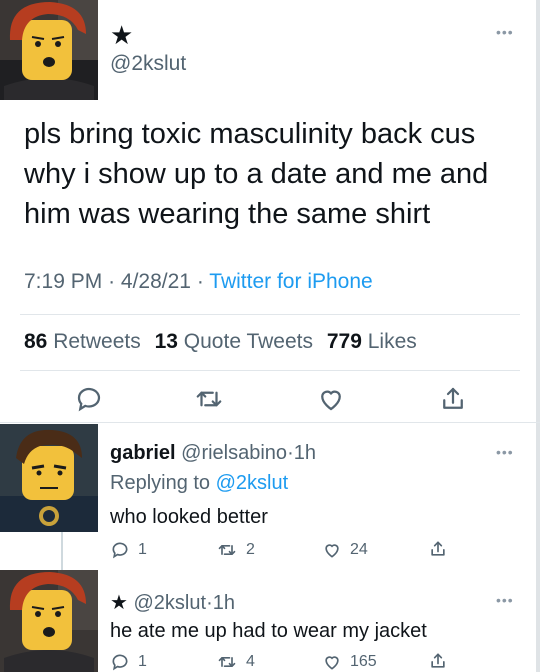 The image size is (540, 672). Describe the element at coordinates (63, 281) in the screenshot. I see `tweet-time: 7:19 PM` at that location.